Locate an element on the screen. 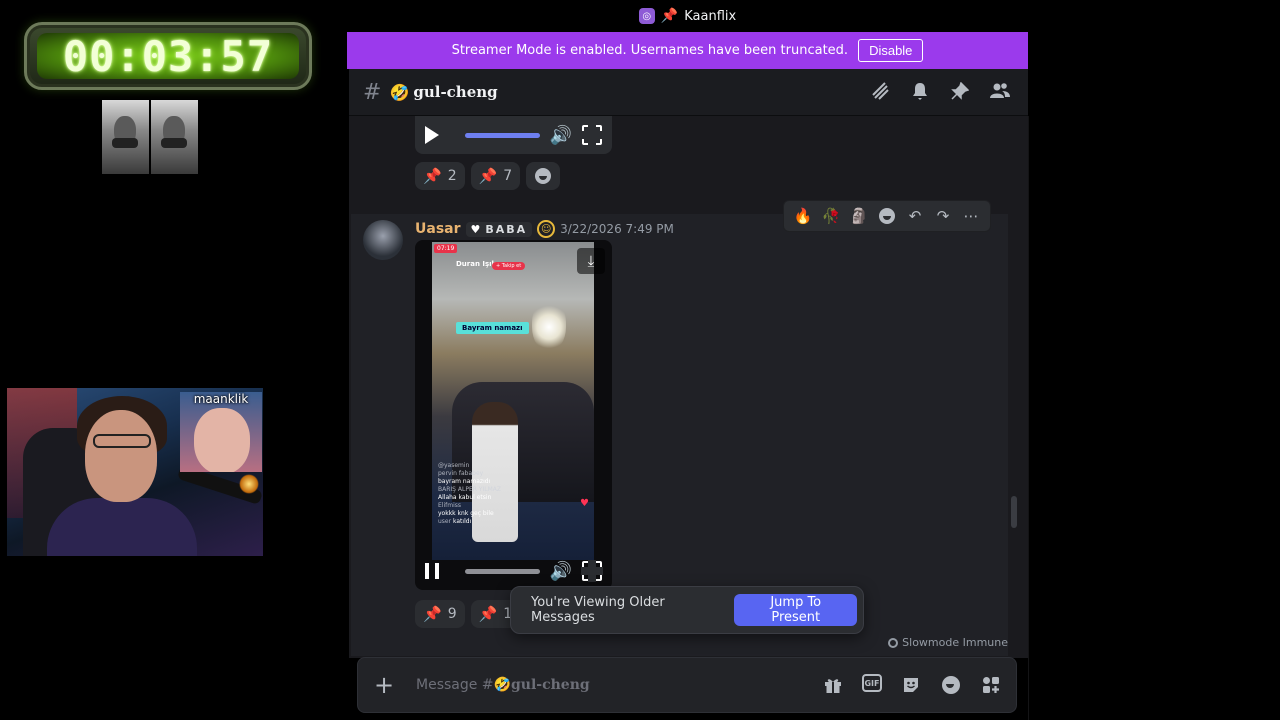 The image size is (1280, 720). gift-icon is located at coordinates (833, 685).